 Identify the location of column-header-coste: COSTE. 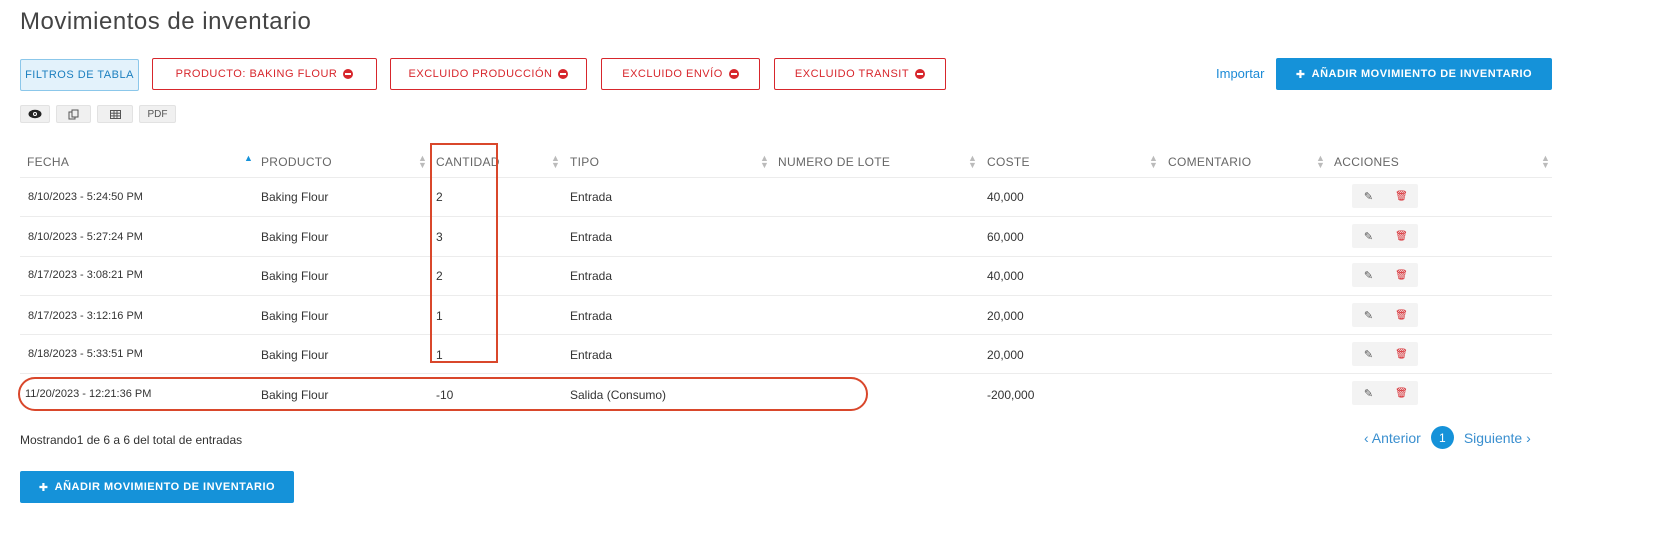
(1008, 162).